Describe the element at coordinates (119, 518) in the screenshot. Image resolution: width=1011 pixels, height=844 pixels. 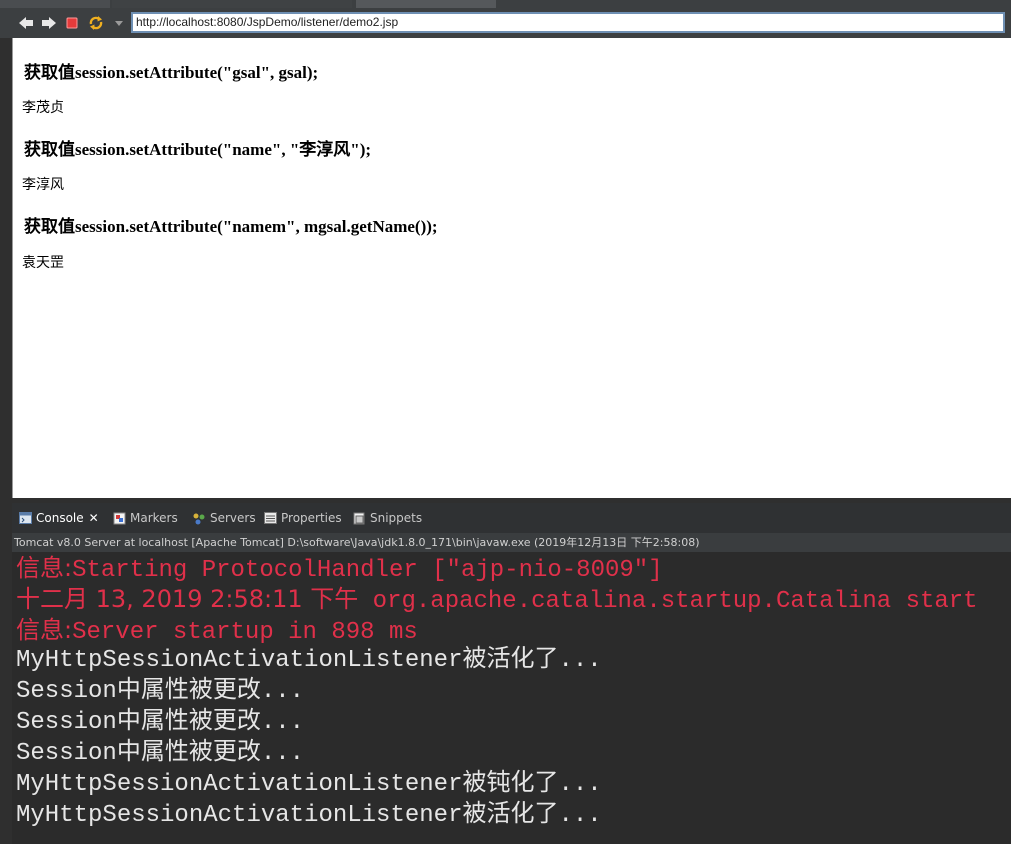
I see `markers-icon` at that location.